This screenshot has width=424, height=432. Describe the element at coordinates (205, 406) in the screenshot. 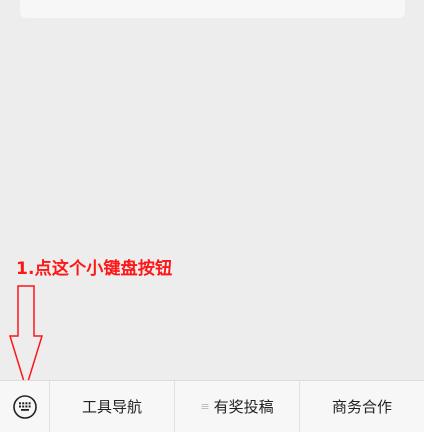

I see `menu-lines-icon: ≡` at that location.